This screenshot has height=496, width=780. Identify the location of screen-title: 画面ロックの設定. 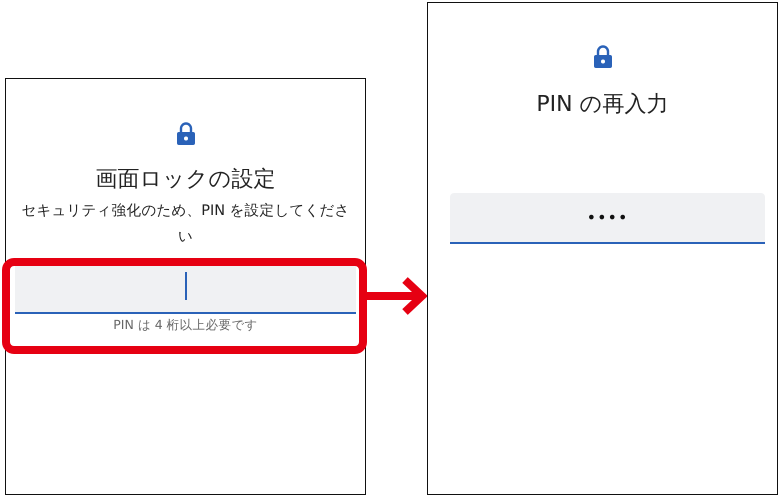
(186, 180).